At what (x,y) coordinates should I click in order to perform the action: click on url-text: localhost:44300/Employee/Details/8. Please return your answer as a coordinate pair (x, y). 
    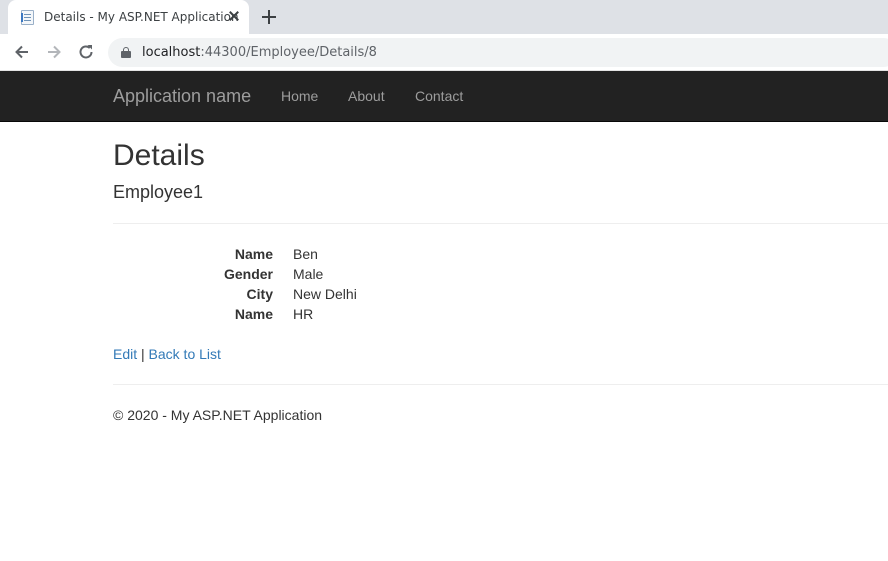
    Looking at the image, I should click on (259, 52).